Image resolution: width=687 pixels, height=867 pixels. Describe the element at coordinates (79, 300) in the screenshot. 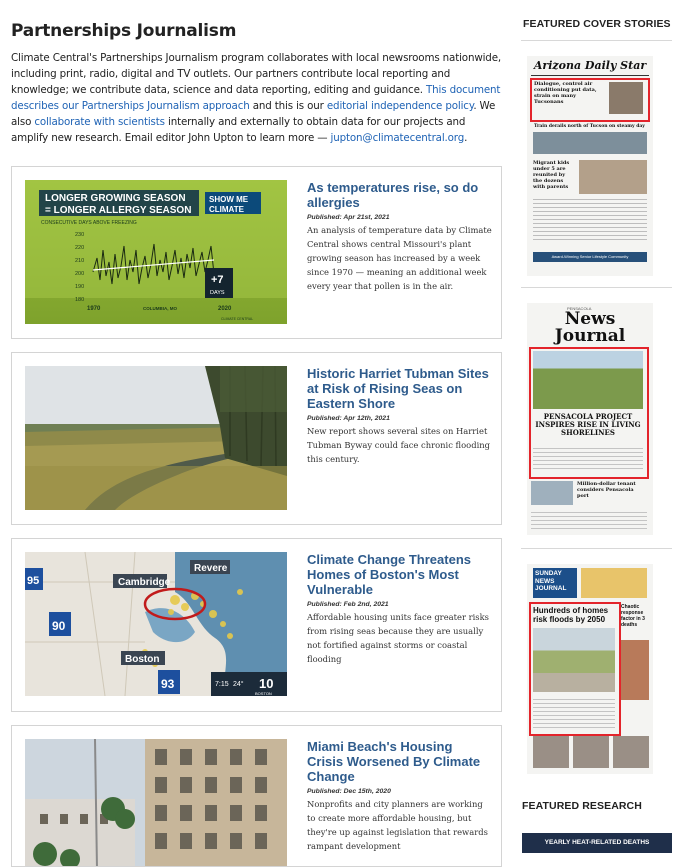

I see `y-tick: 180` at that location.